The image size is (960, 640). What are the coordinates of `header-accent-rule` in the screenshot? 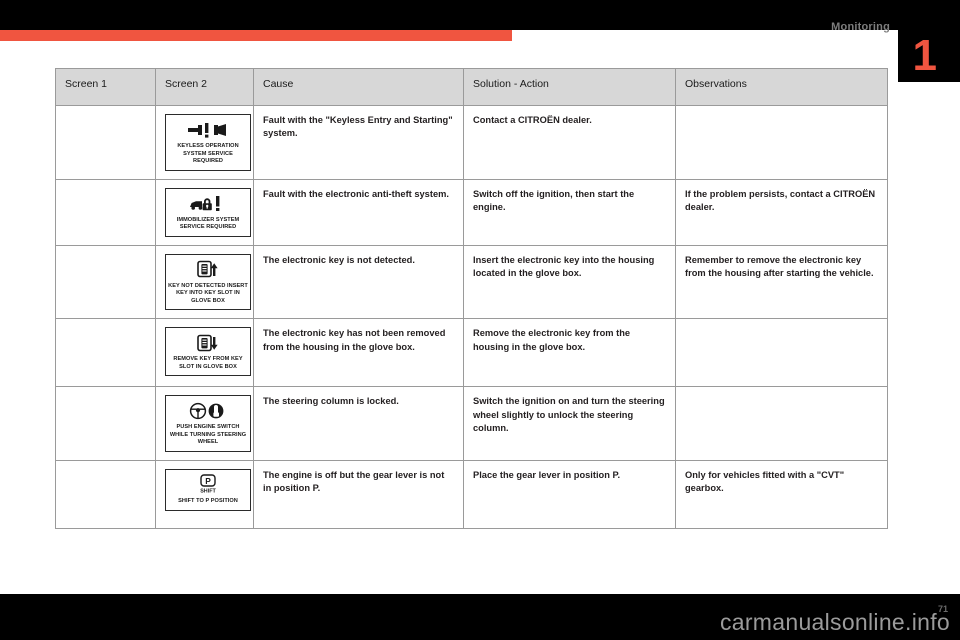 It's located at (256, 35).